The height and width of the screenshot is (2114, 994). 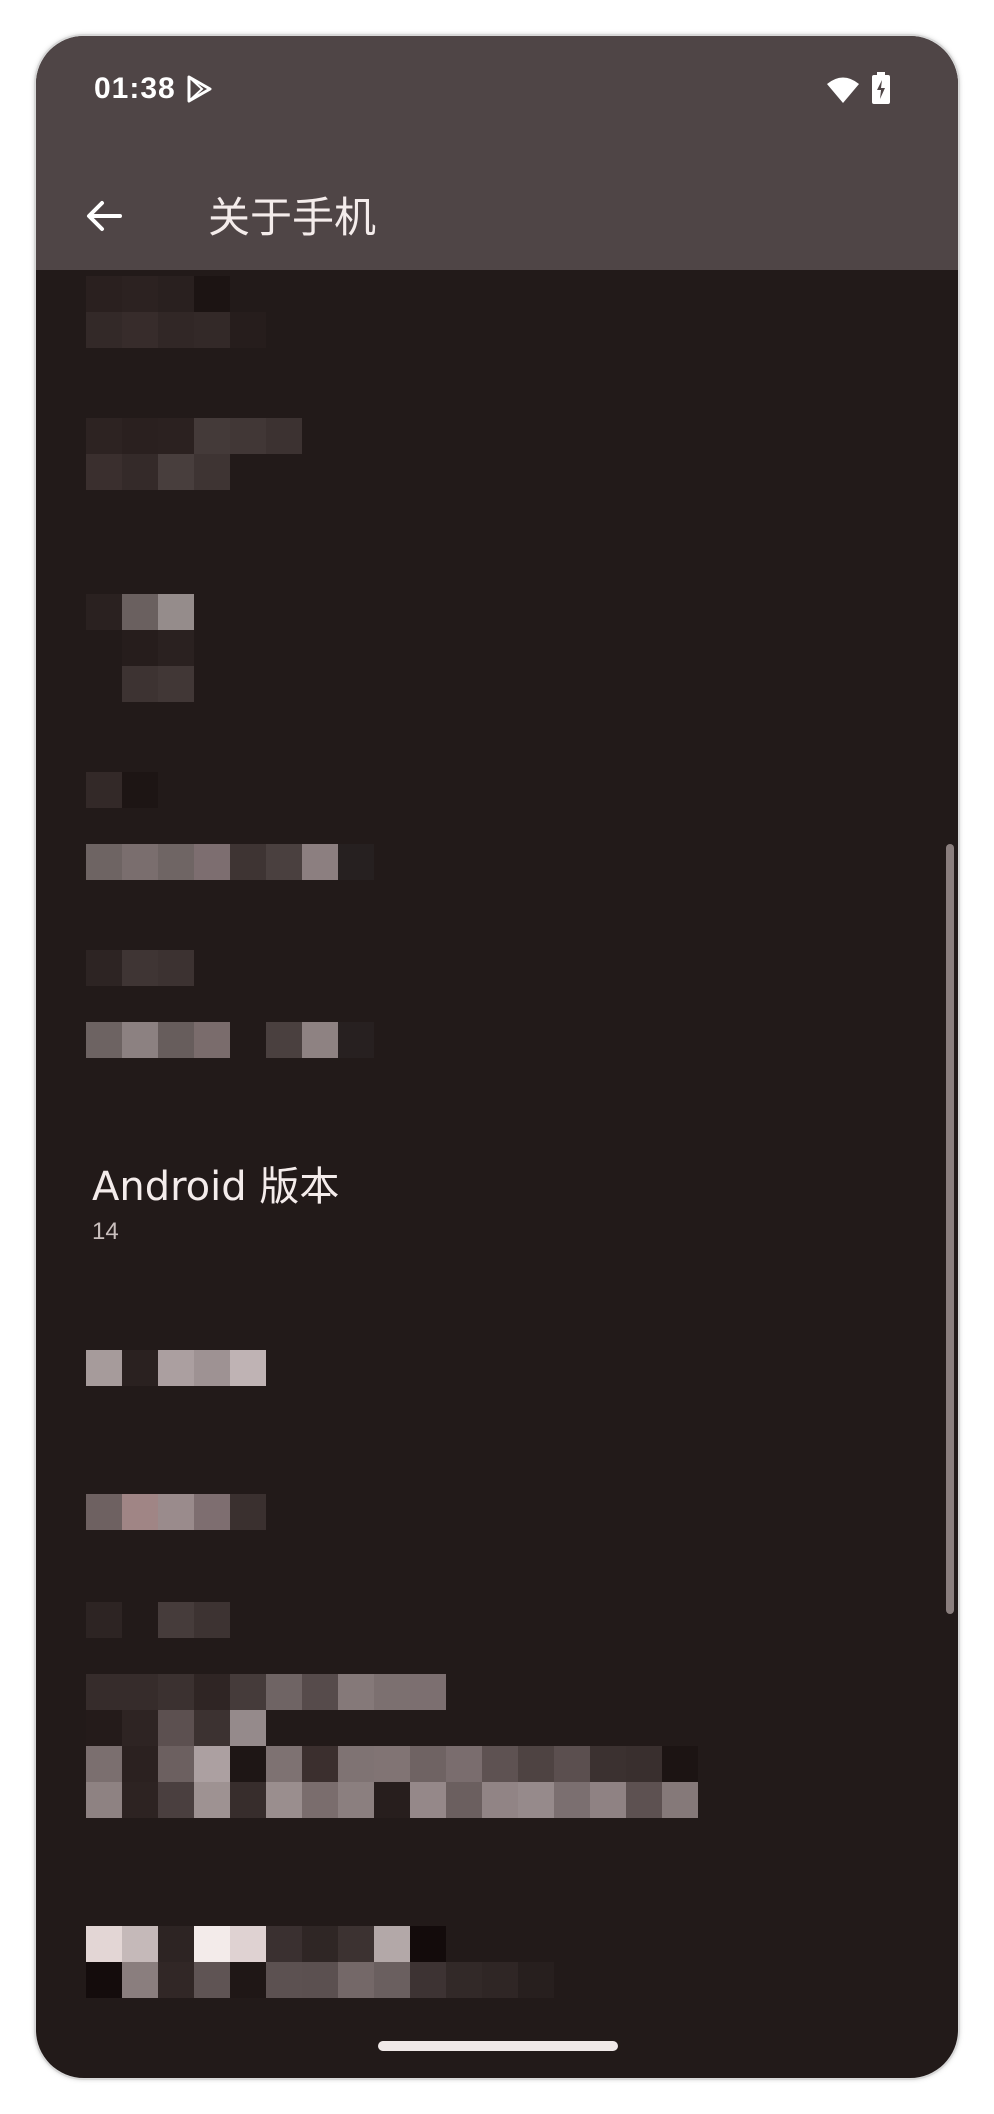 What do you see at coordinates (497, 153) in the screenshot?
I see `top-app-bar: 01:38 关于手机` at bounding box center [497, 153].